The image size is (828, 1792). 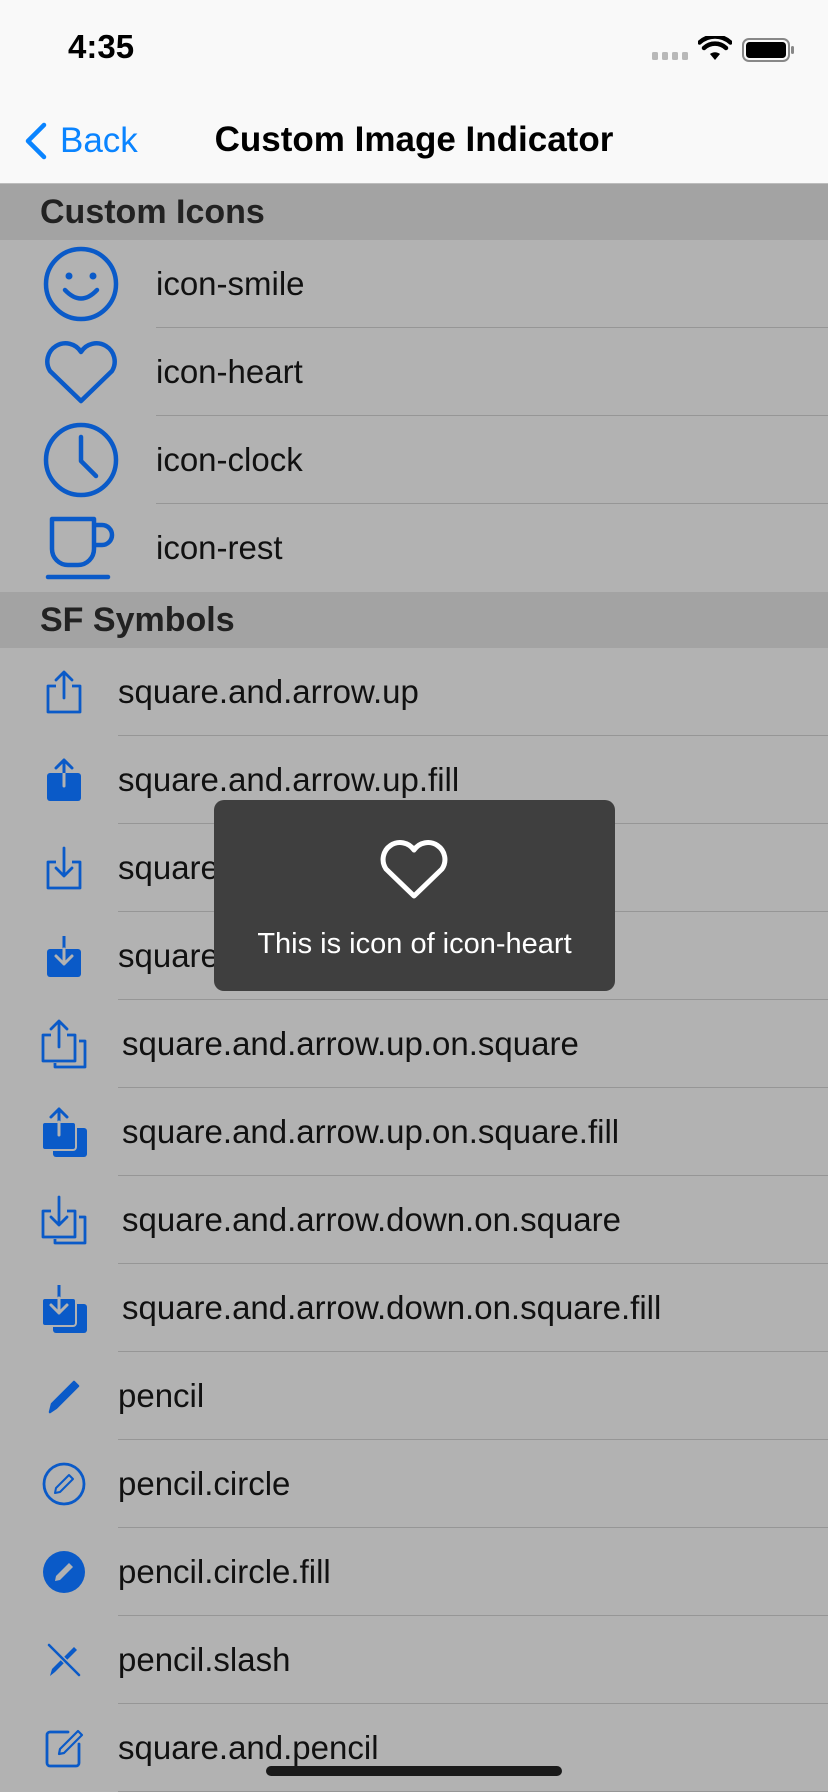 I want to click on cup-icon, so click(x=81, y=548).